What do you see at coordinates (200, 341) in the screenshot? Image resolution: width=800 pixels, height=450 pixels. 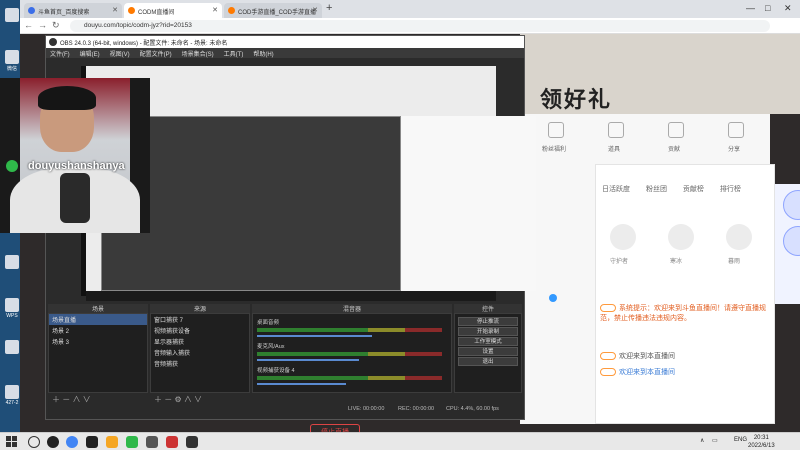 I see `source-item: 显示器捕获` at bounding box center [200, 341].